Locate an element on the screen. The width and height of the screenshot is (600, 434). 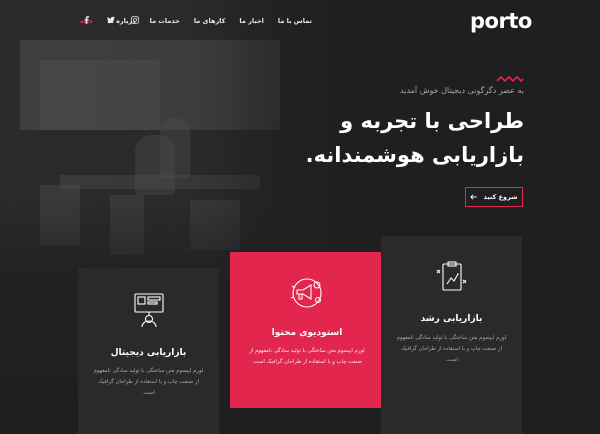
content-studio-title: استودیوی محتوا is located at coordinates (307, 333).